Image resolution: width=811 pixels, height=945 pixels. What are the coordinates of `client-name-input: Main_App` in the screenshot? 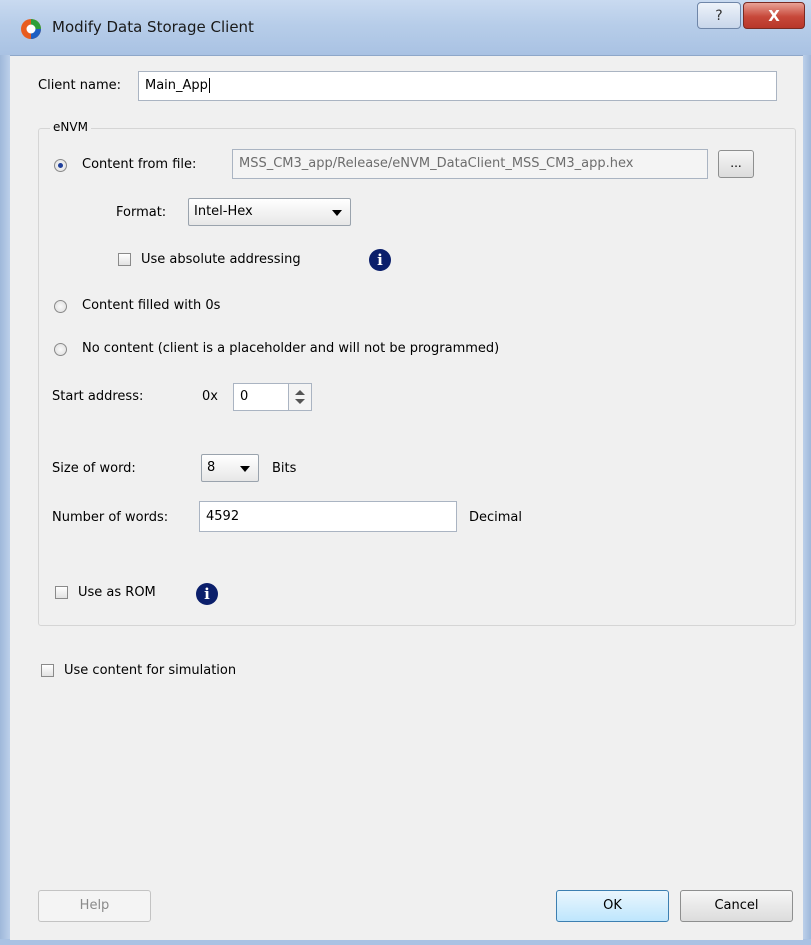 It's located at (457, 86).